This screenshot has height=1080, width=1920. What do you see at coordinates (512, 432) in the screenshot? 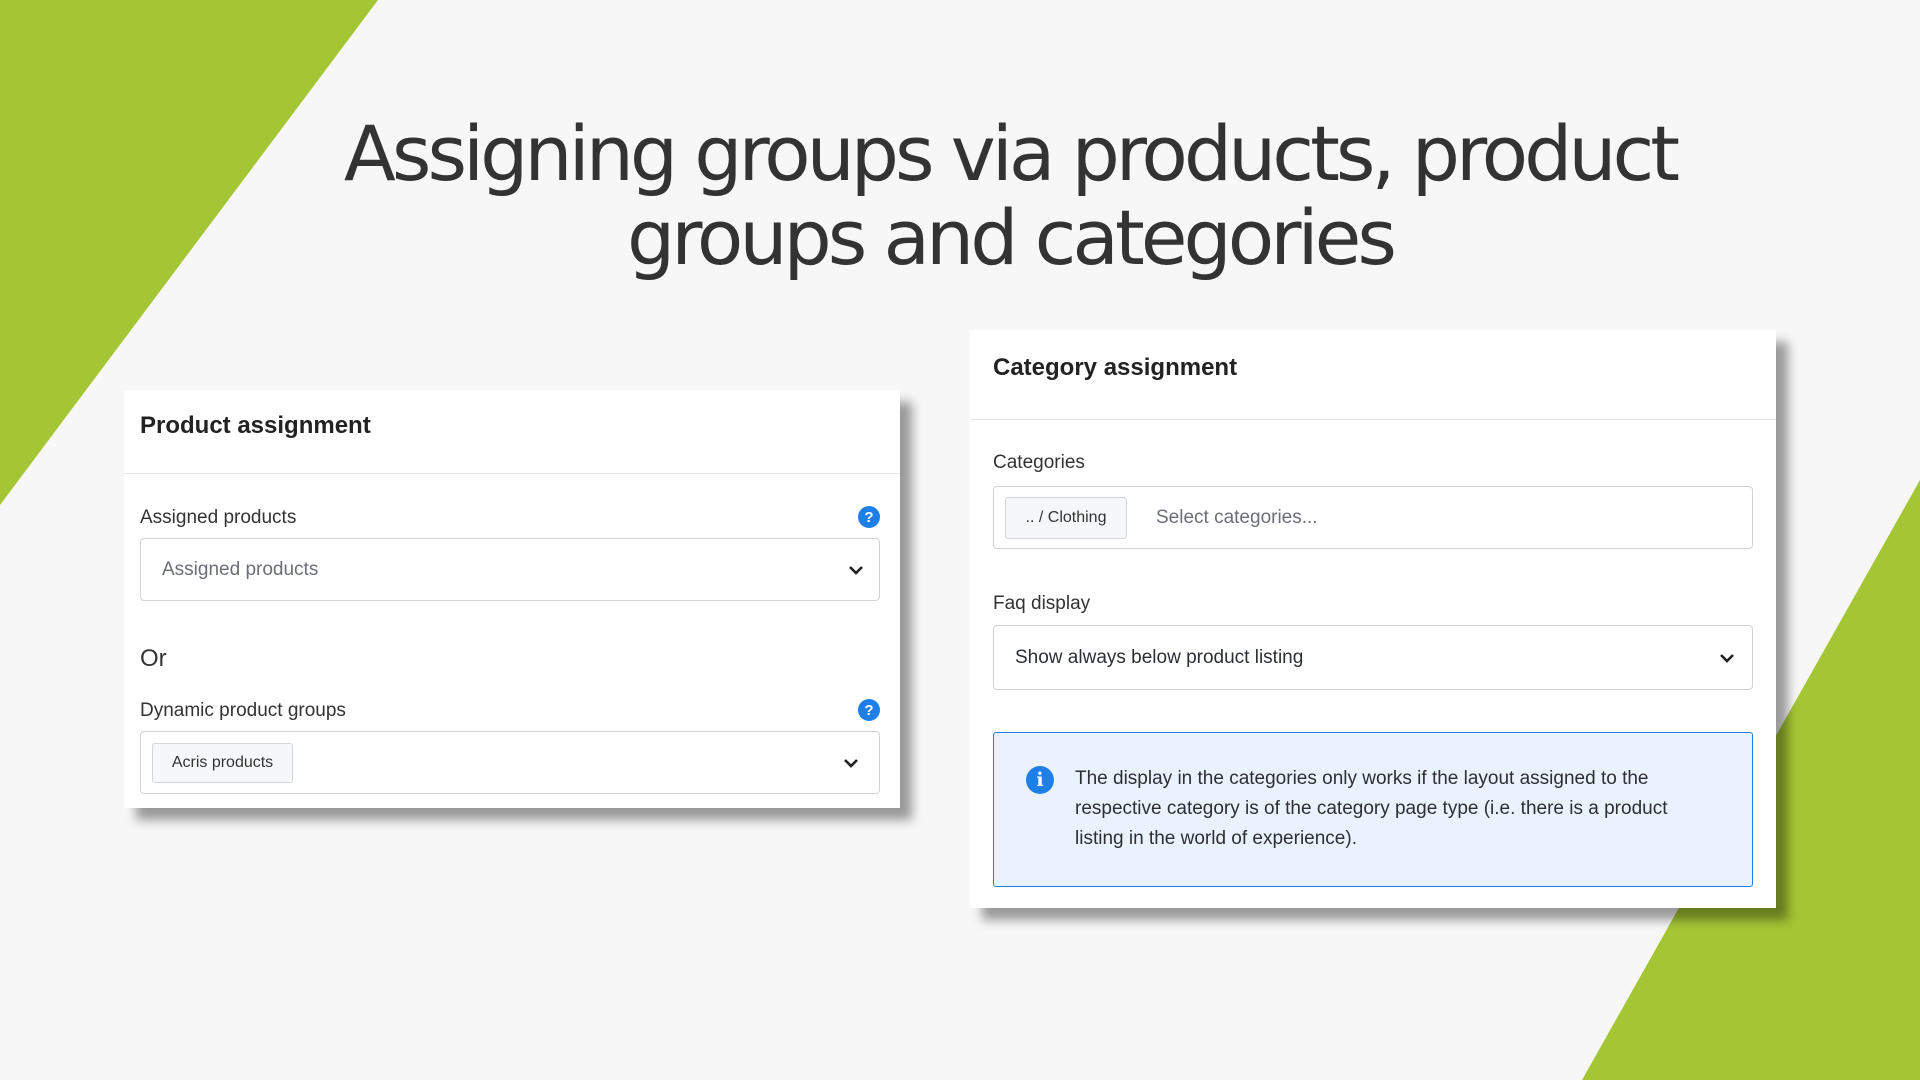
I see `product-assignment-header: Product assignment` at bounding box center [512, 432].